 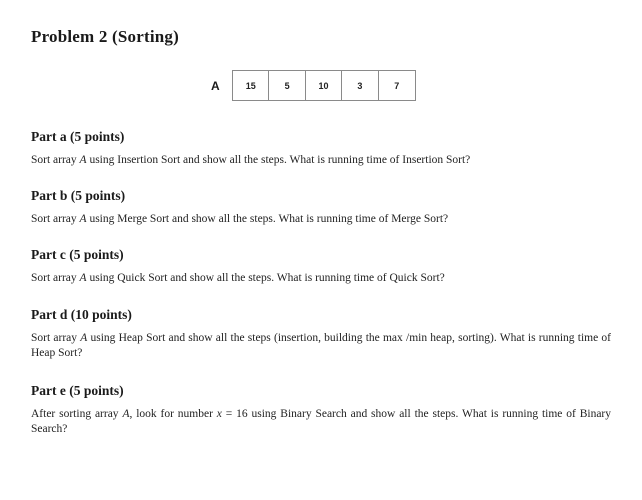 I want to click on part-heading: Part b (5 points), so click(x=78, y=195).